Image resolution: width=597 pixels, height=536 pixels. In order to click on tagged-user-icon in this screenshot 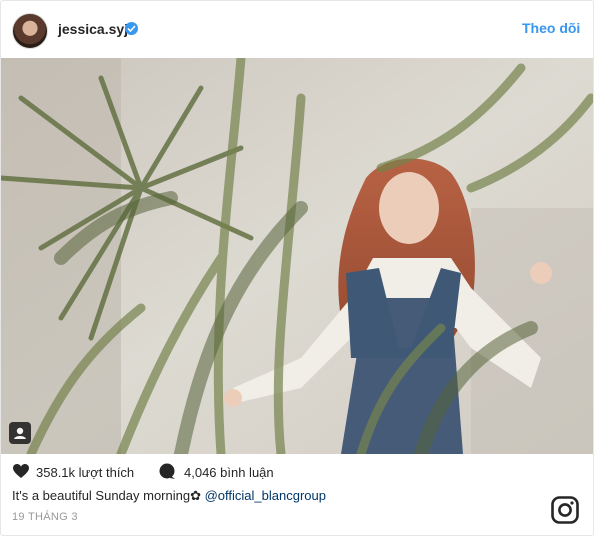, I will do `click(20, 433)`.